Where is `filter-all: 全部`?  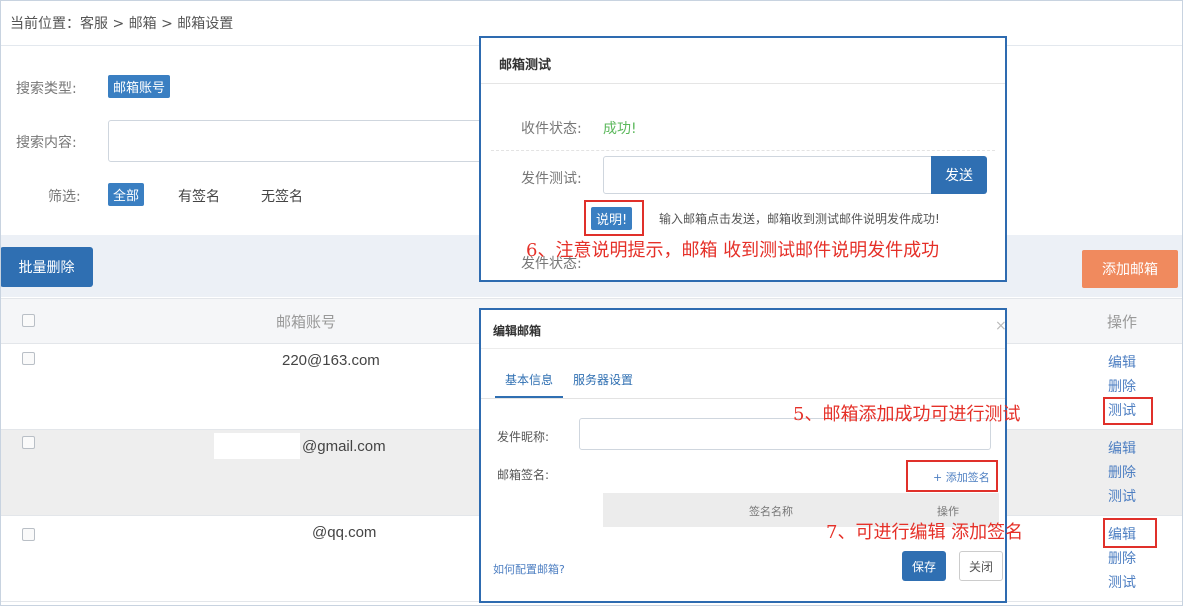
filter-all: 全部 is located at coordinates (126, 194).